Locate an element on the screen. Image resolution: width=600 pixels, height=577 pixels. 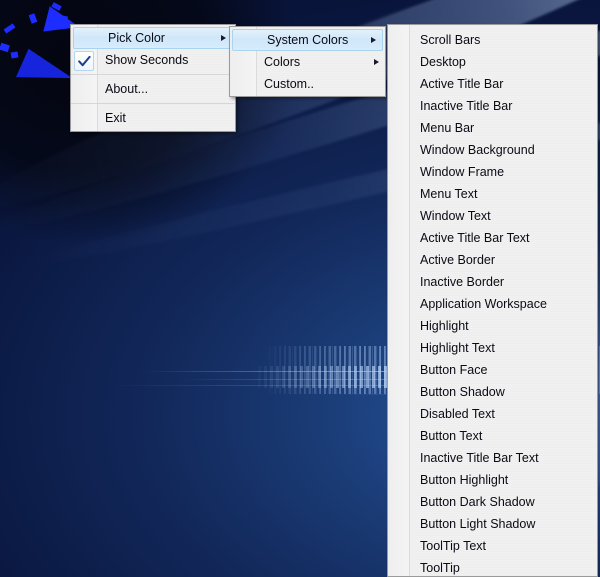
menu-item-system-color: Menu Bar is located at coordinates (492, 128).